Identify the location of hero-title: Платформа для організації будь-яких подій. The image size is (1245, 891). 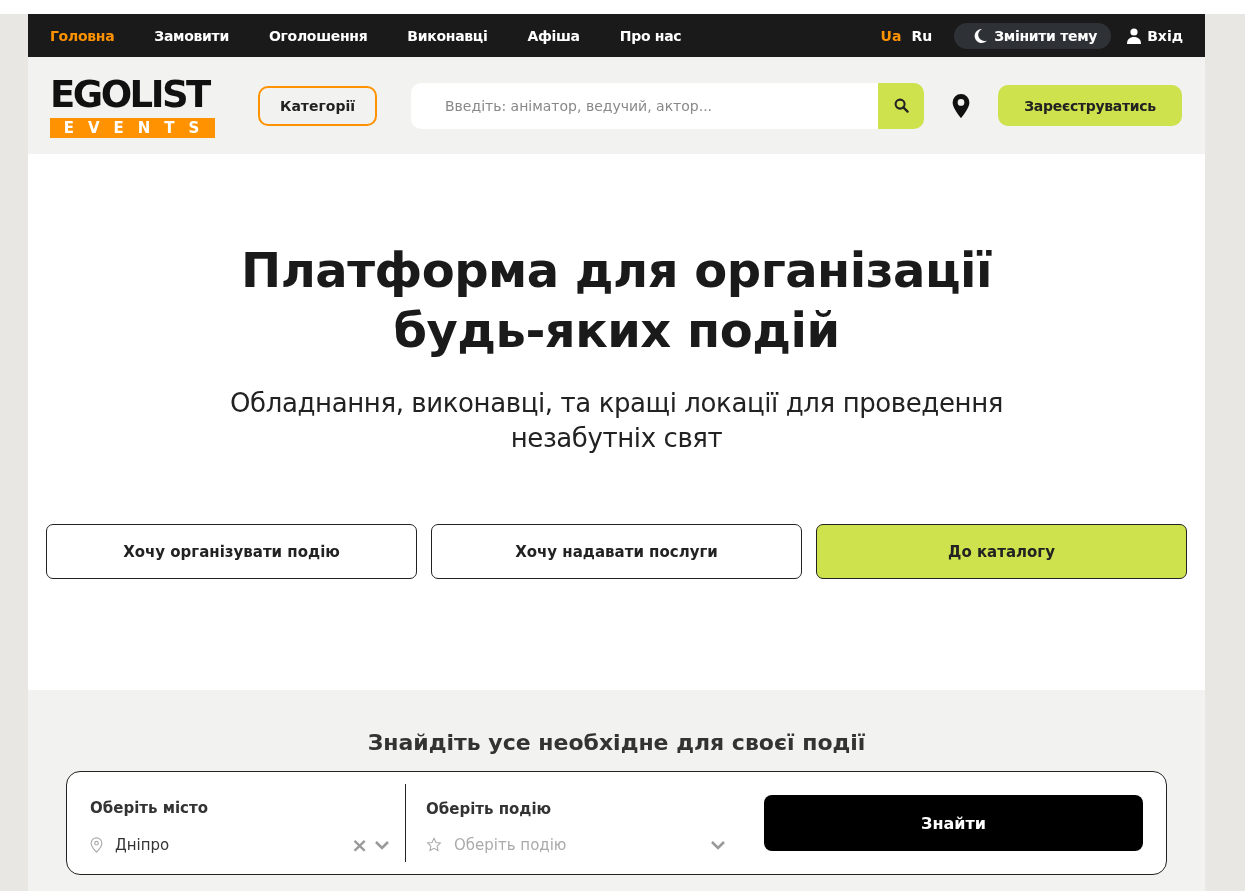
(616, 300).